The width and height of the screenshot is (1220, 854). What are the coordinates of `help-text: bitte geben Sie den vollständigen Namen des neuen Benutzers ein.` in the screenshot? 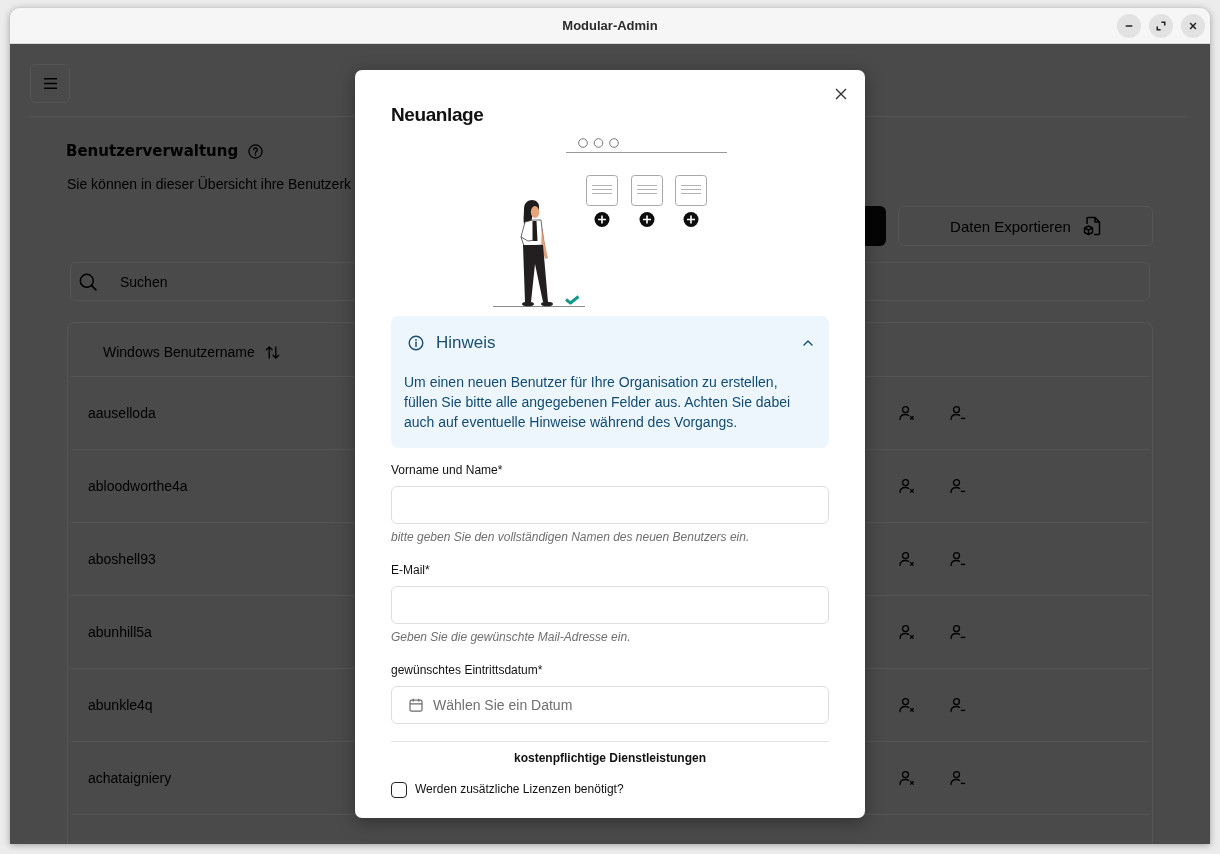 It's located at (570, 537).